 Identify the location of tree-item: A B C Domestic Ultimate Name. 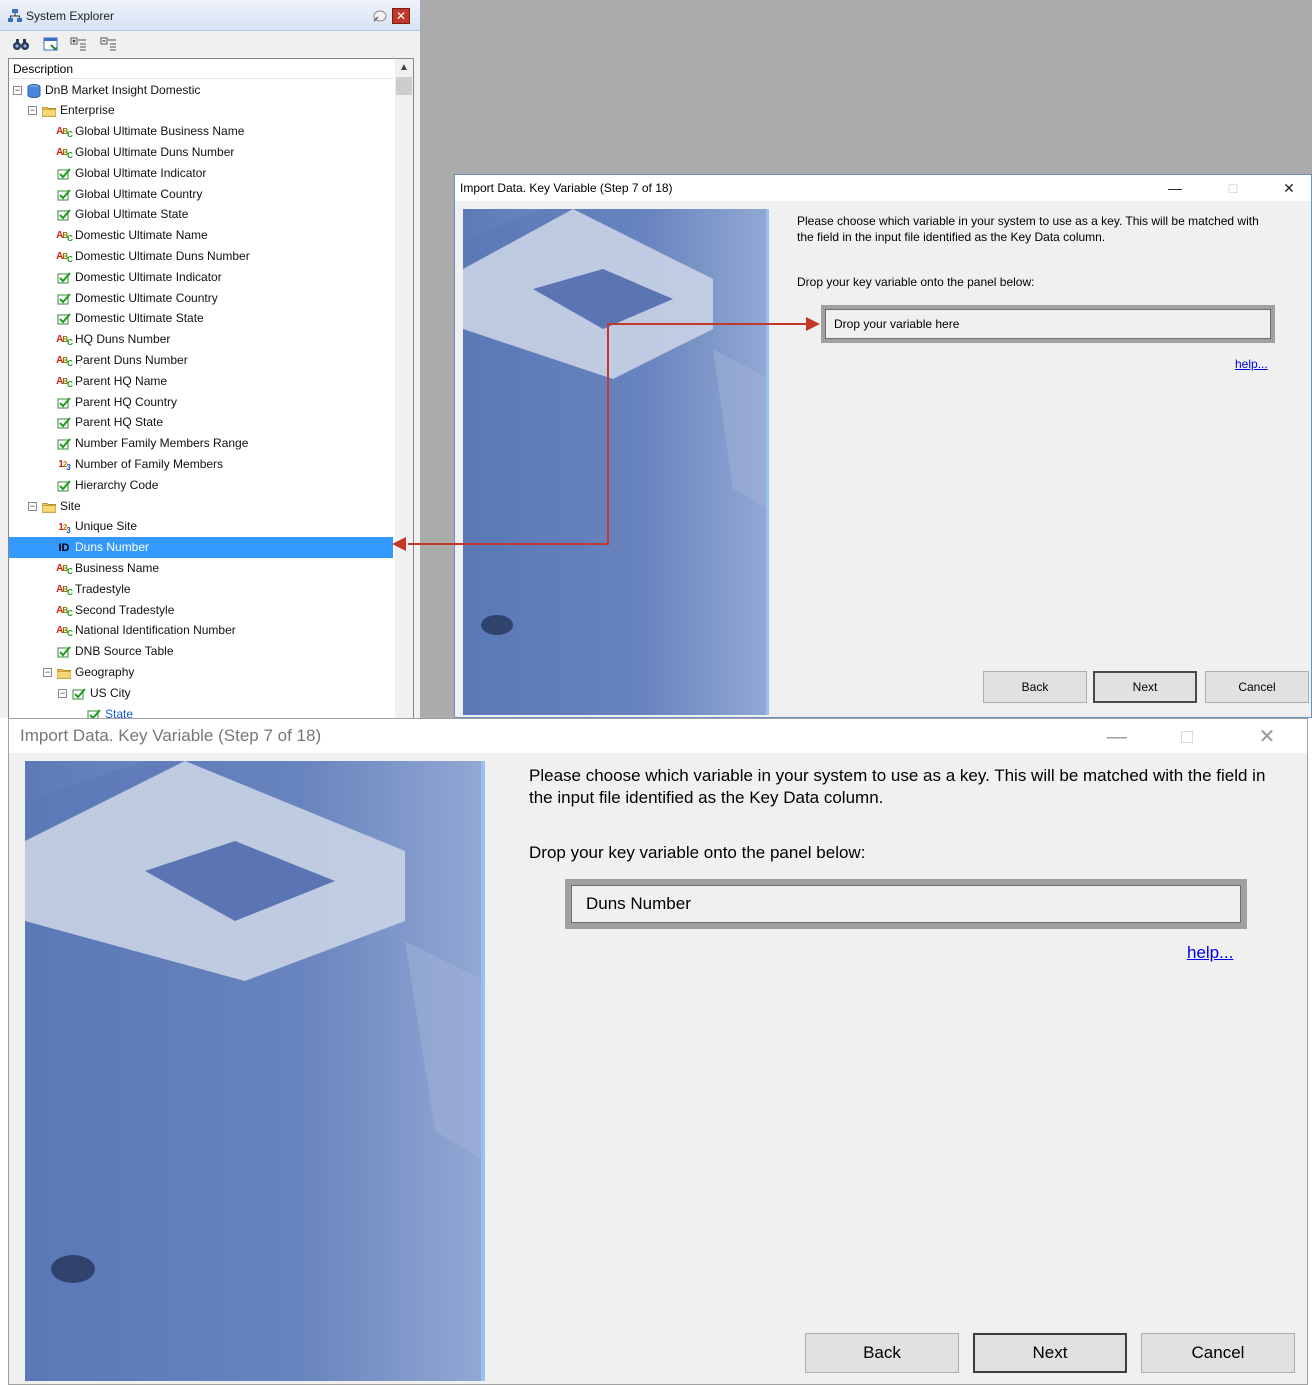
(201, 235).